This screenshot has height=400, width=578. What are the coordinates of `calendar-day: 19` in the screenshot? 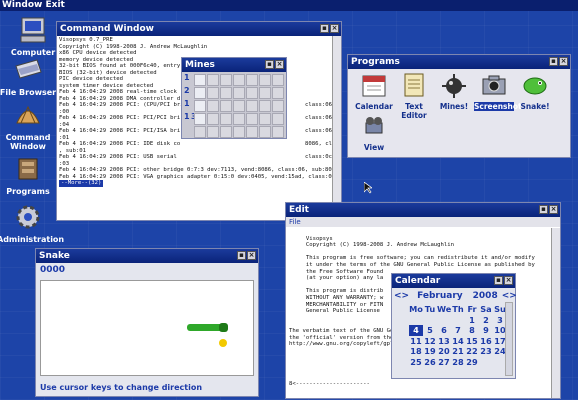 It's located at (430, 351).